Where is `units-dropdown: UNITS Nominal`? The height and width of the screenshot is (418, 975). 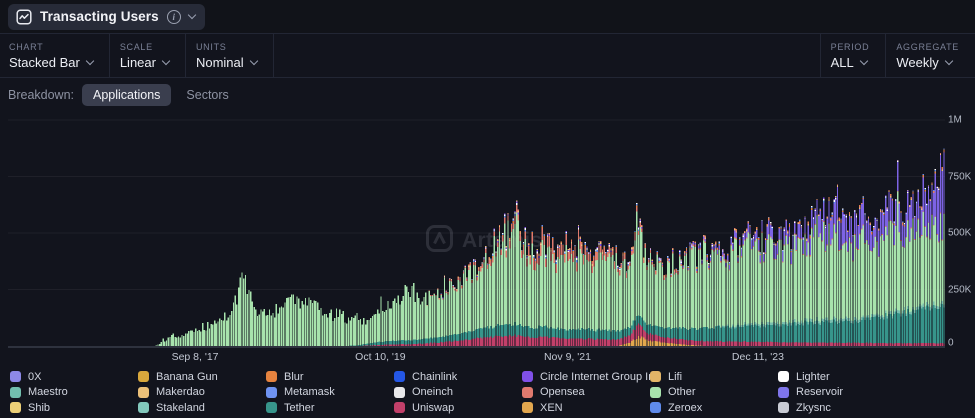
units-dropdown: UNITS Nominal is located at coordinates (230, 55).